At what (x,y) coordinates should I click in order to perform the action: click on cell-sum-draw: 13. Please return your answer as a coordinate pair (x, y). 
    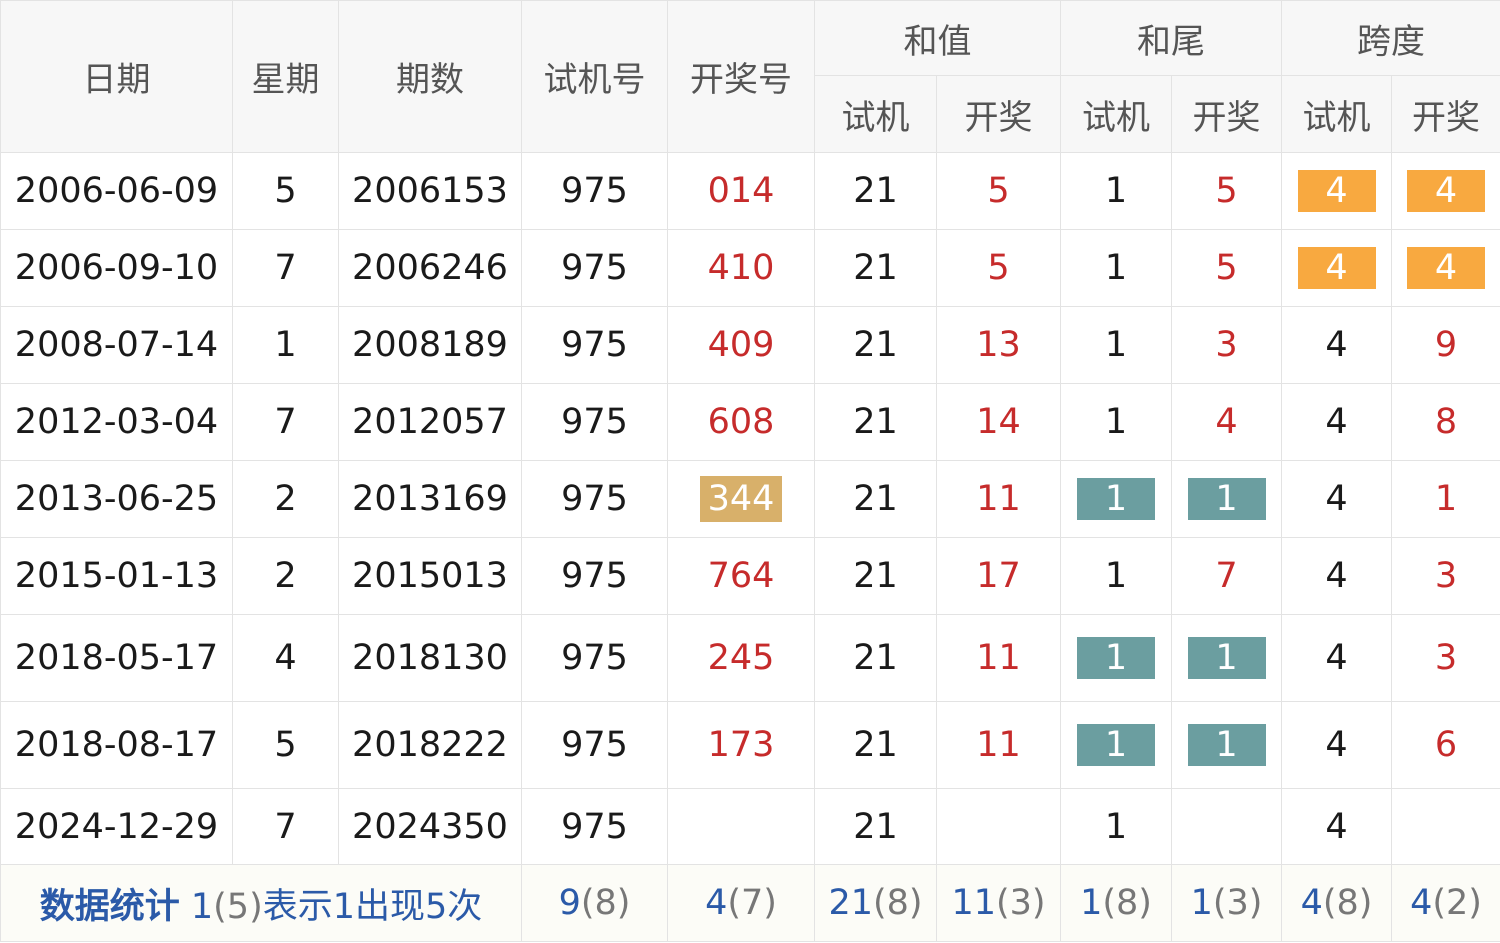
    Looking at the image, I should click on (998, 345).